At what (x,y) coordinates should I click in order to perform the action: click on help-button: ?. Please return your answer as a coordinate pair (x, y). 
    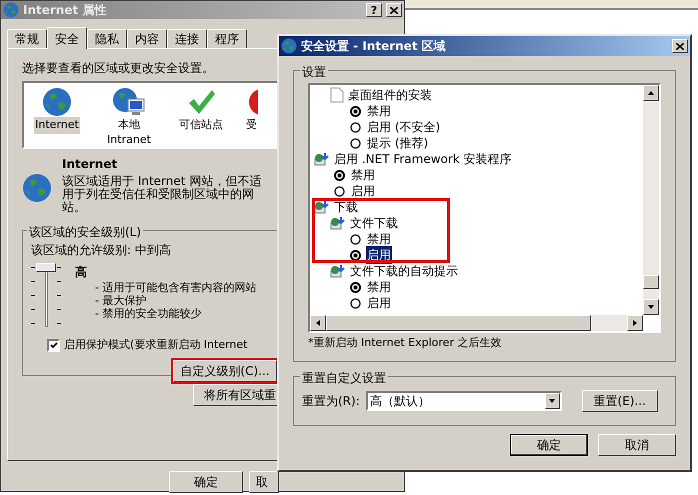
    Looking at the image, I should click on (374, 10).